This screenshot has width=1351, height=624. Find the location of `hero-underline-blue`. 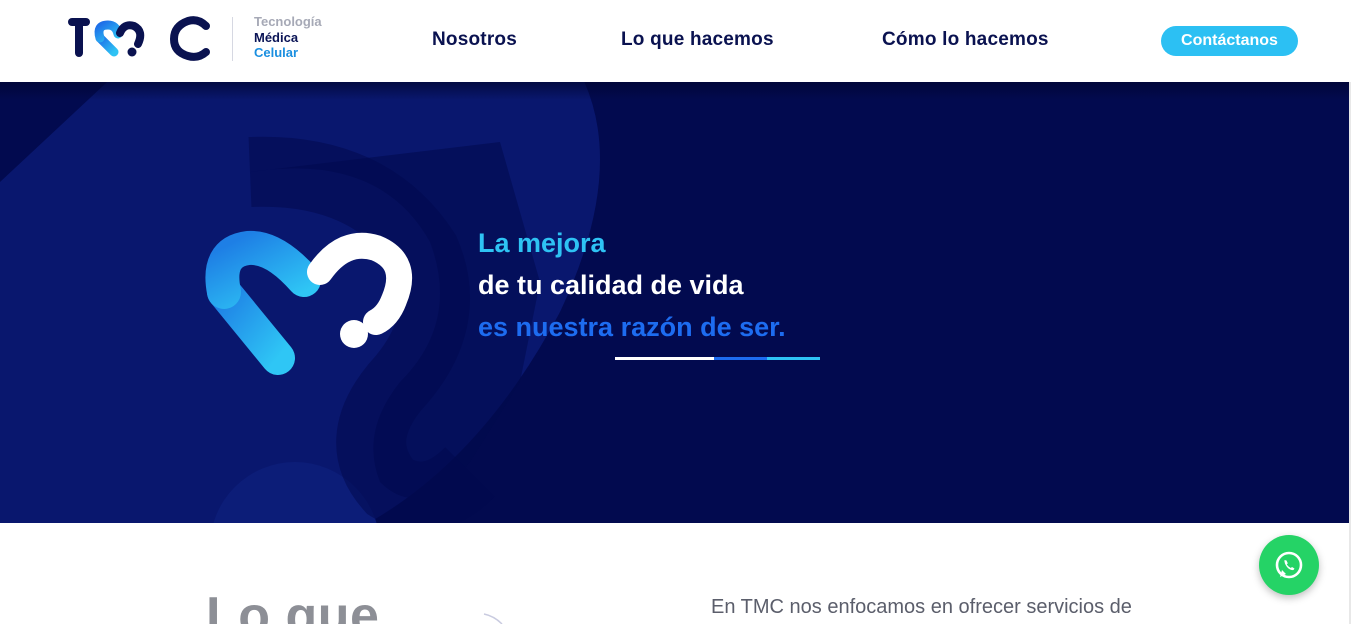

hero-underline-blue is located at coordinates (740, 358).